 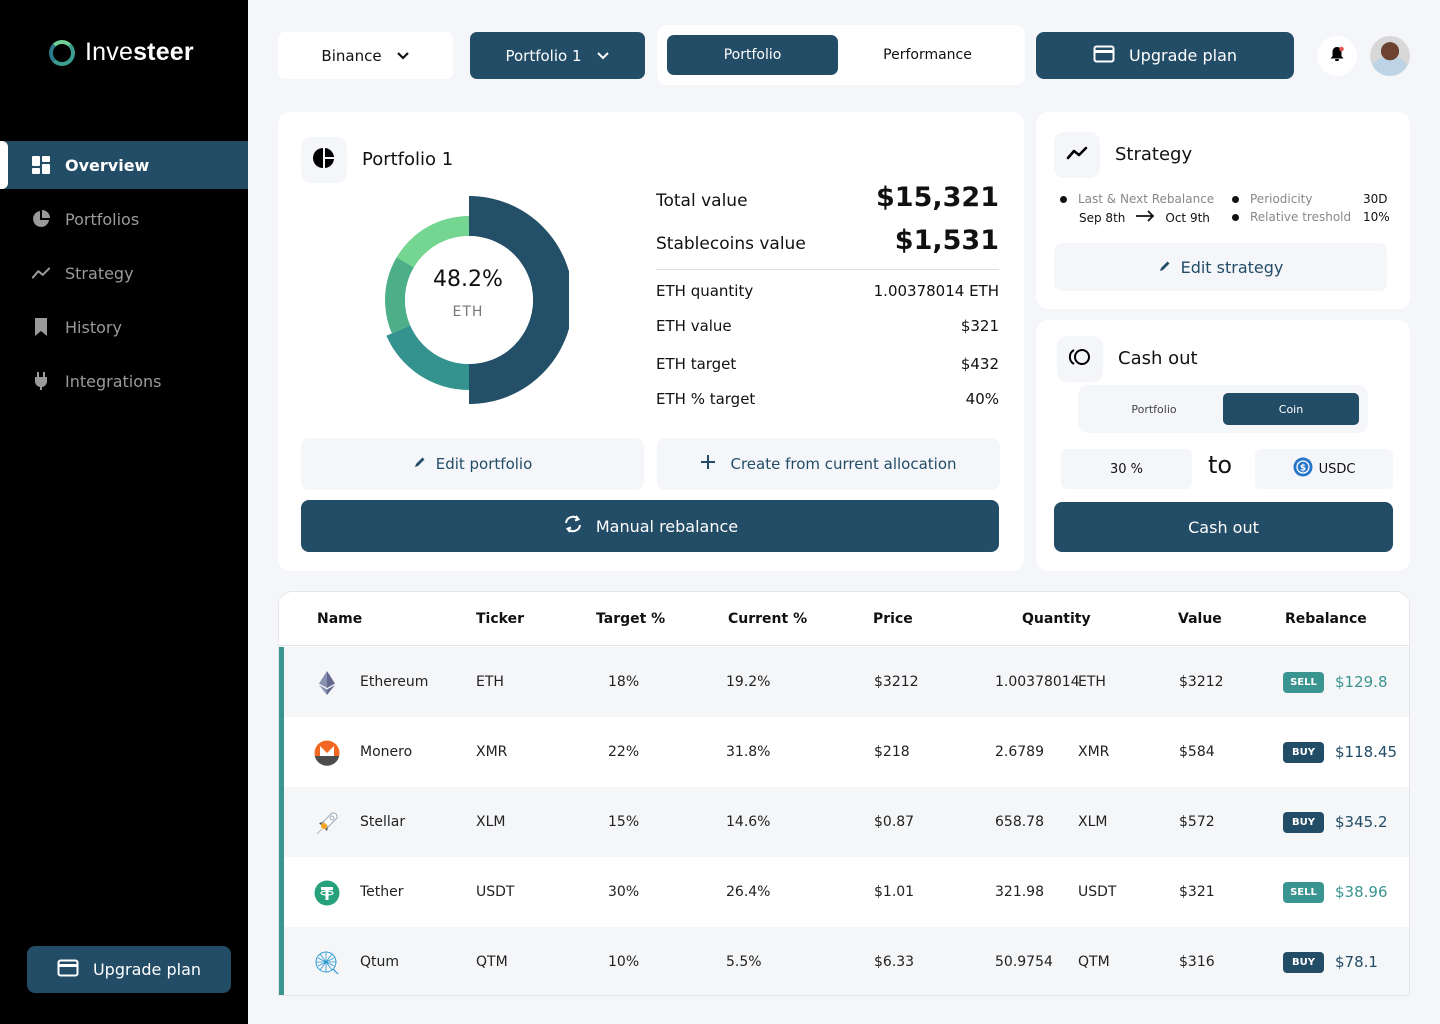 What do you see at coordinates (1146, 199) in the screenshot?
I see `rebalance-label: Last & Next Rebalance` at bounding box center [1146, 199].